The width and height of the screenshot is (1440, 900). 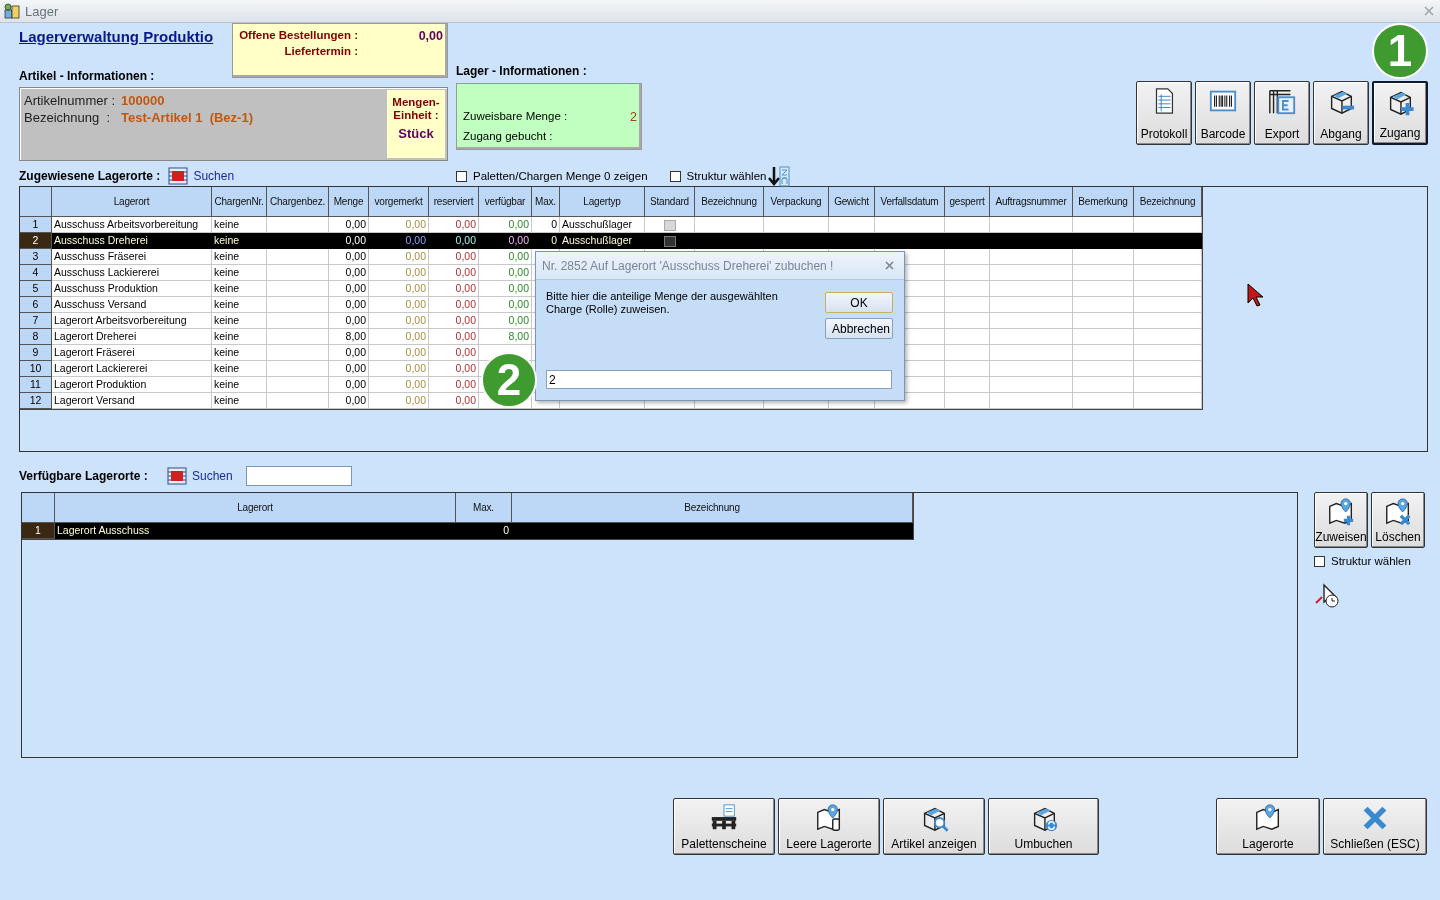 I want to click on cursor-icon, so click(x=1255, y=295).